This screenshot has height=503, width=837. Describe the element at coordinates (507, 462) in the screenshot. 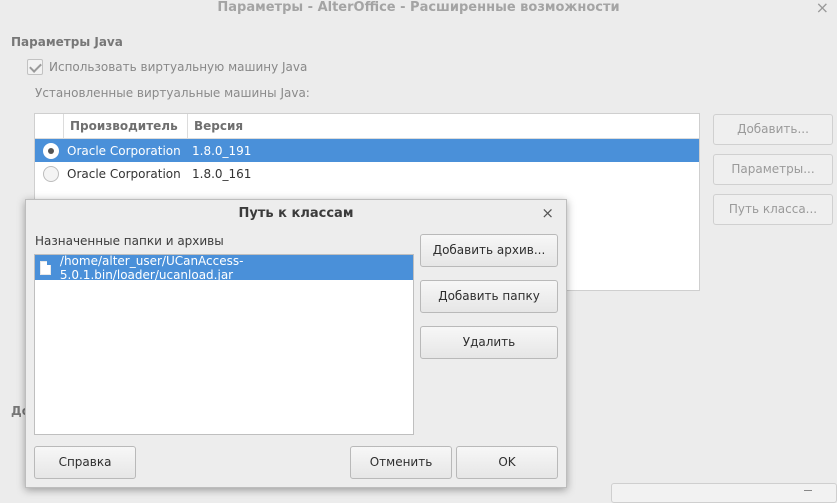

I see `ok-button: OK` at that location.